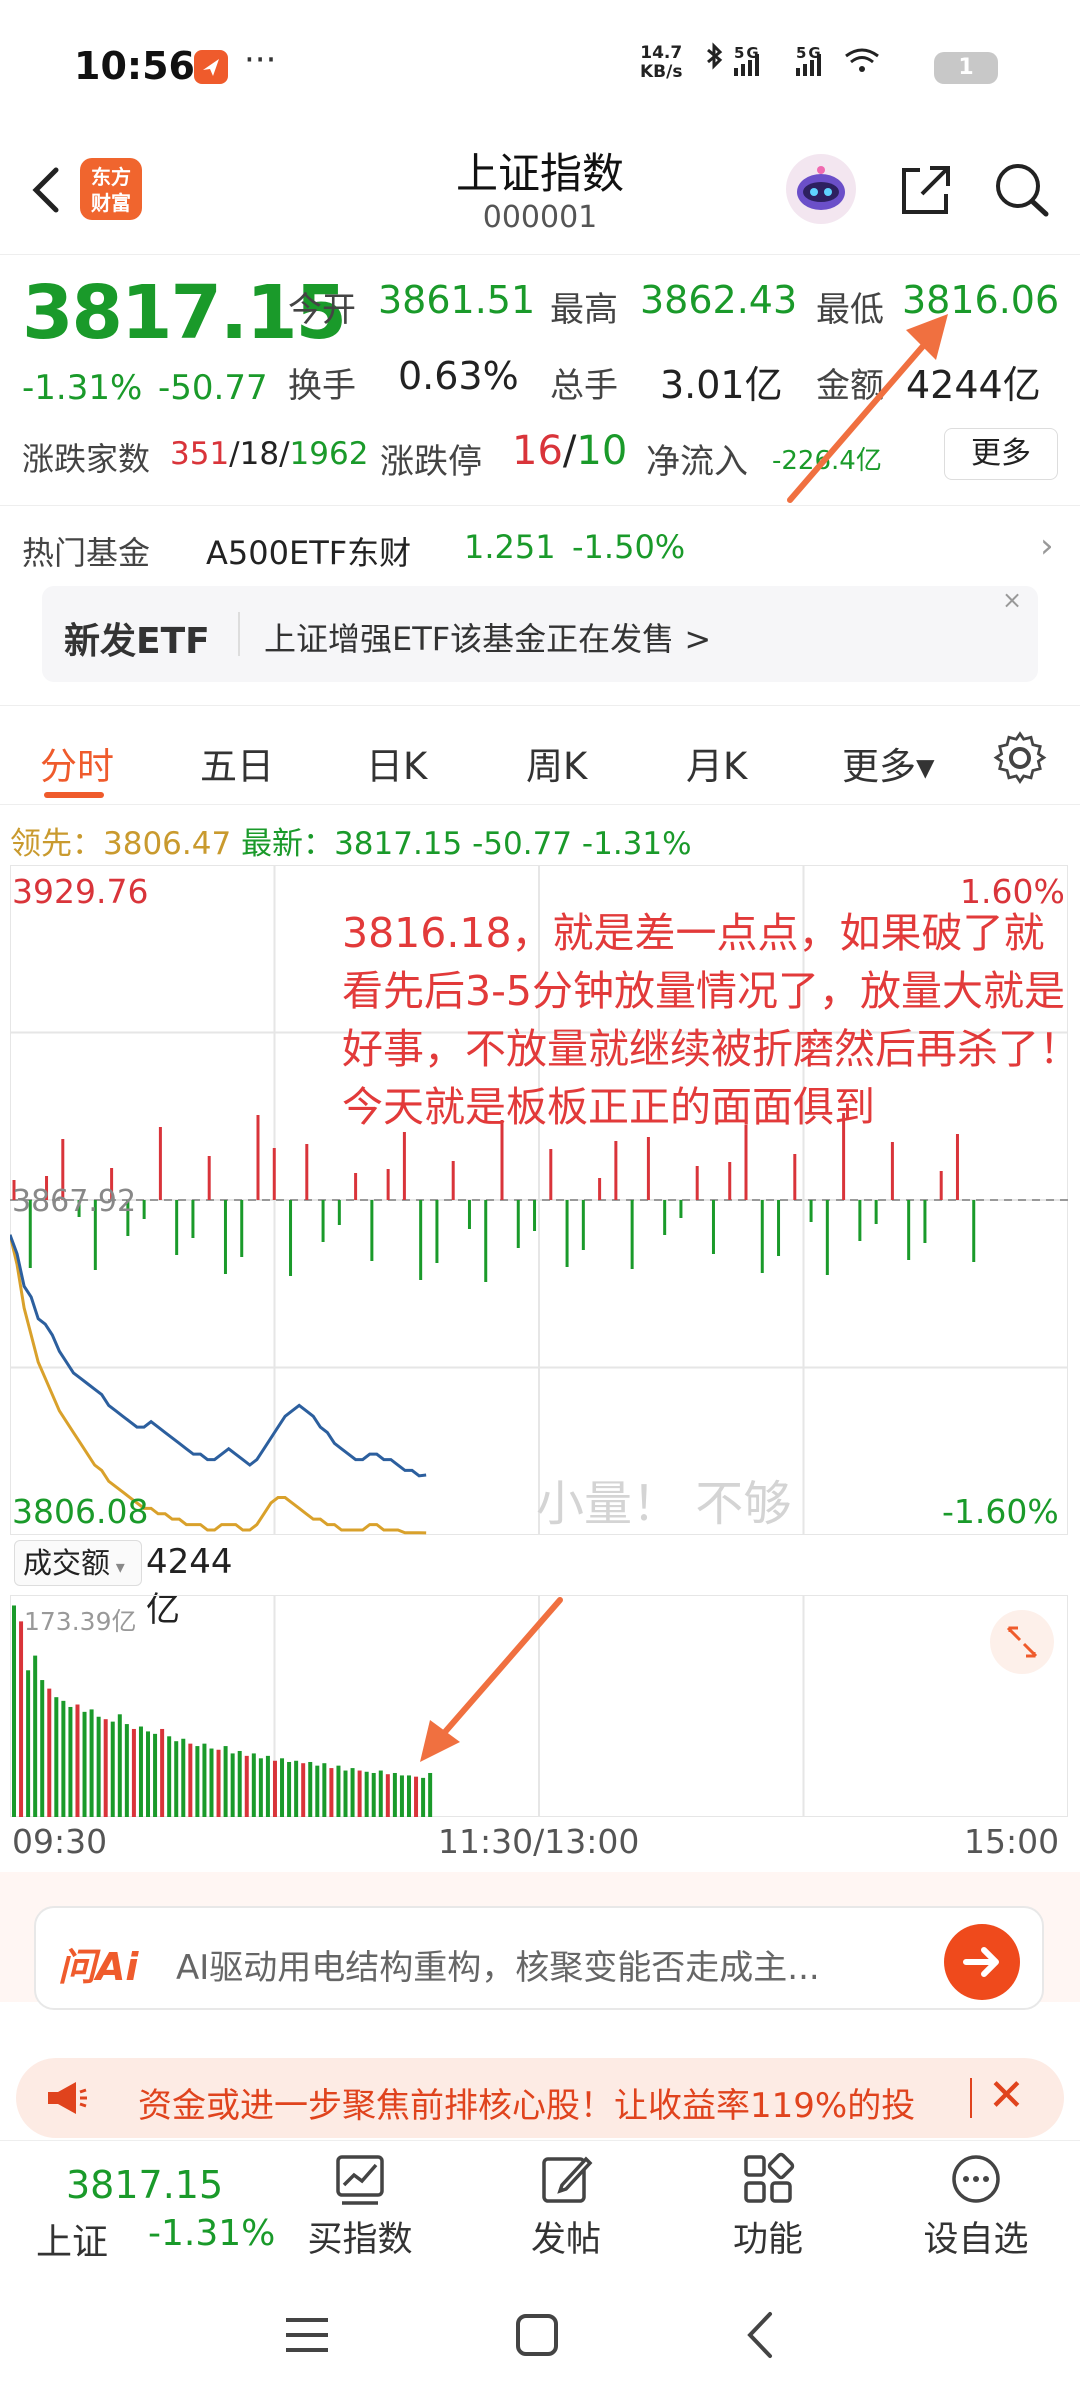 This screenshot has height=2400, width=1080. What do you see at coordinates (966, 68) in the screenshot?
I see `battery-icon: 1` at bounding box center [966, 68].